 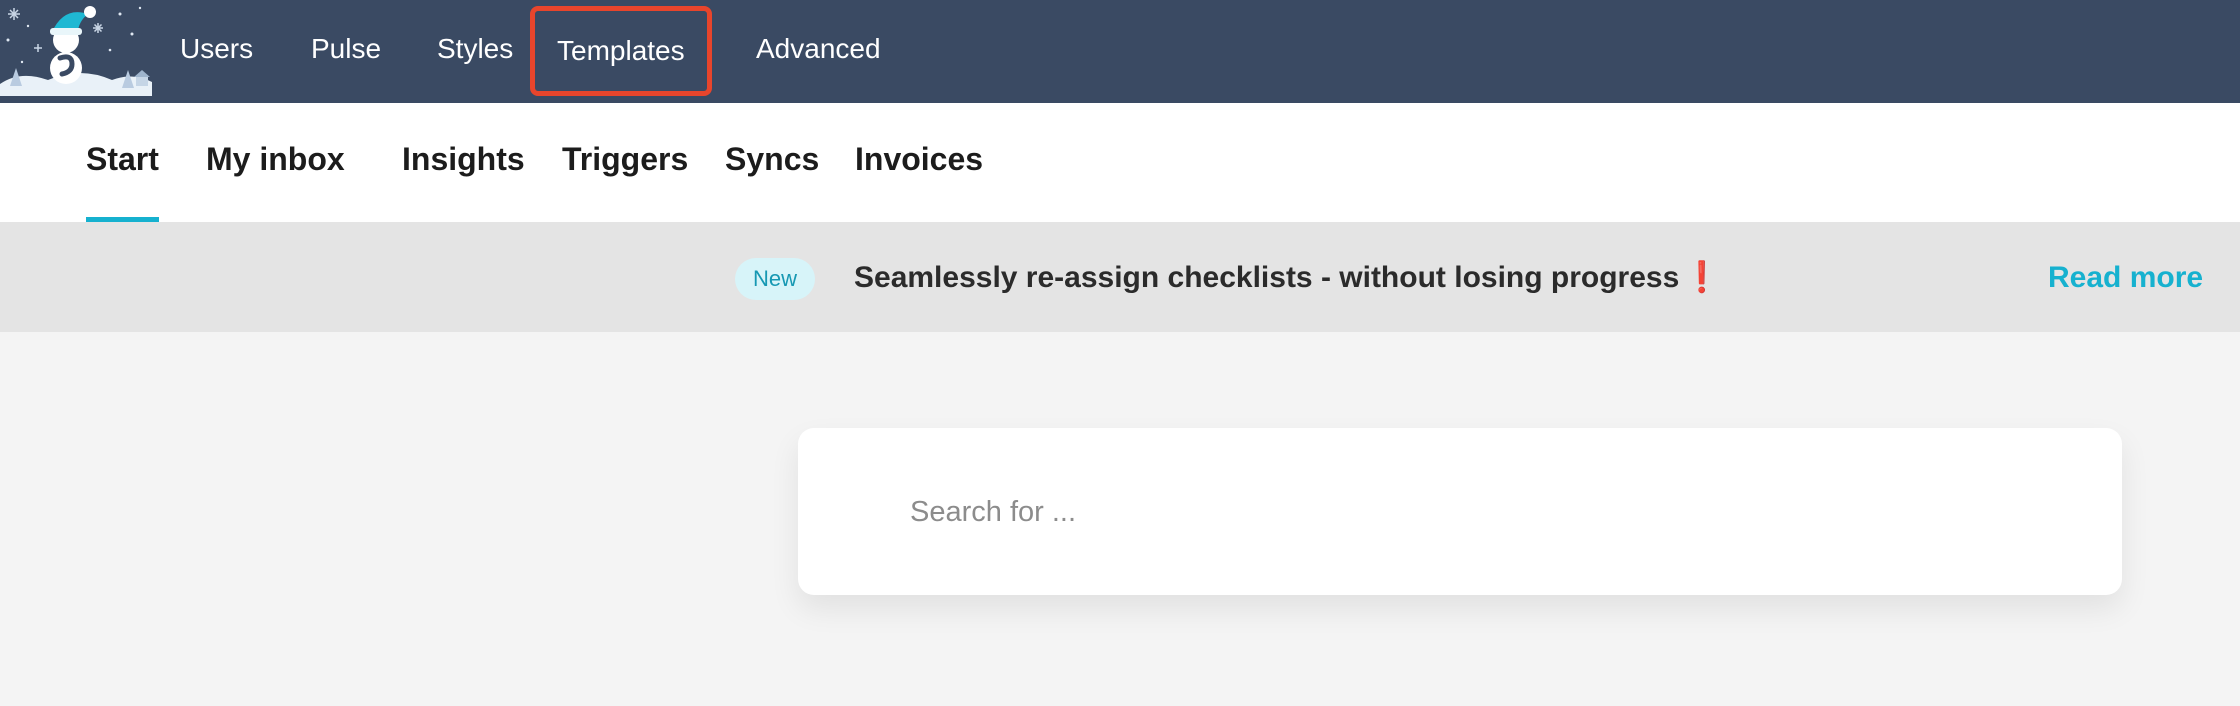 What do you see at coordinates (122, 162) in the screenshot?
I see `tab-start: Start` at bounding box center [122, 162].